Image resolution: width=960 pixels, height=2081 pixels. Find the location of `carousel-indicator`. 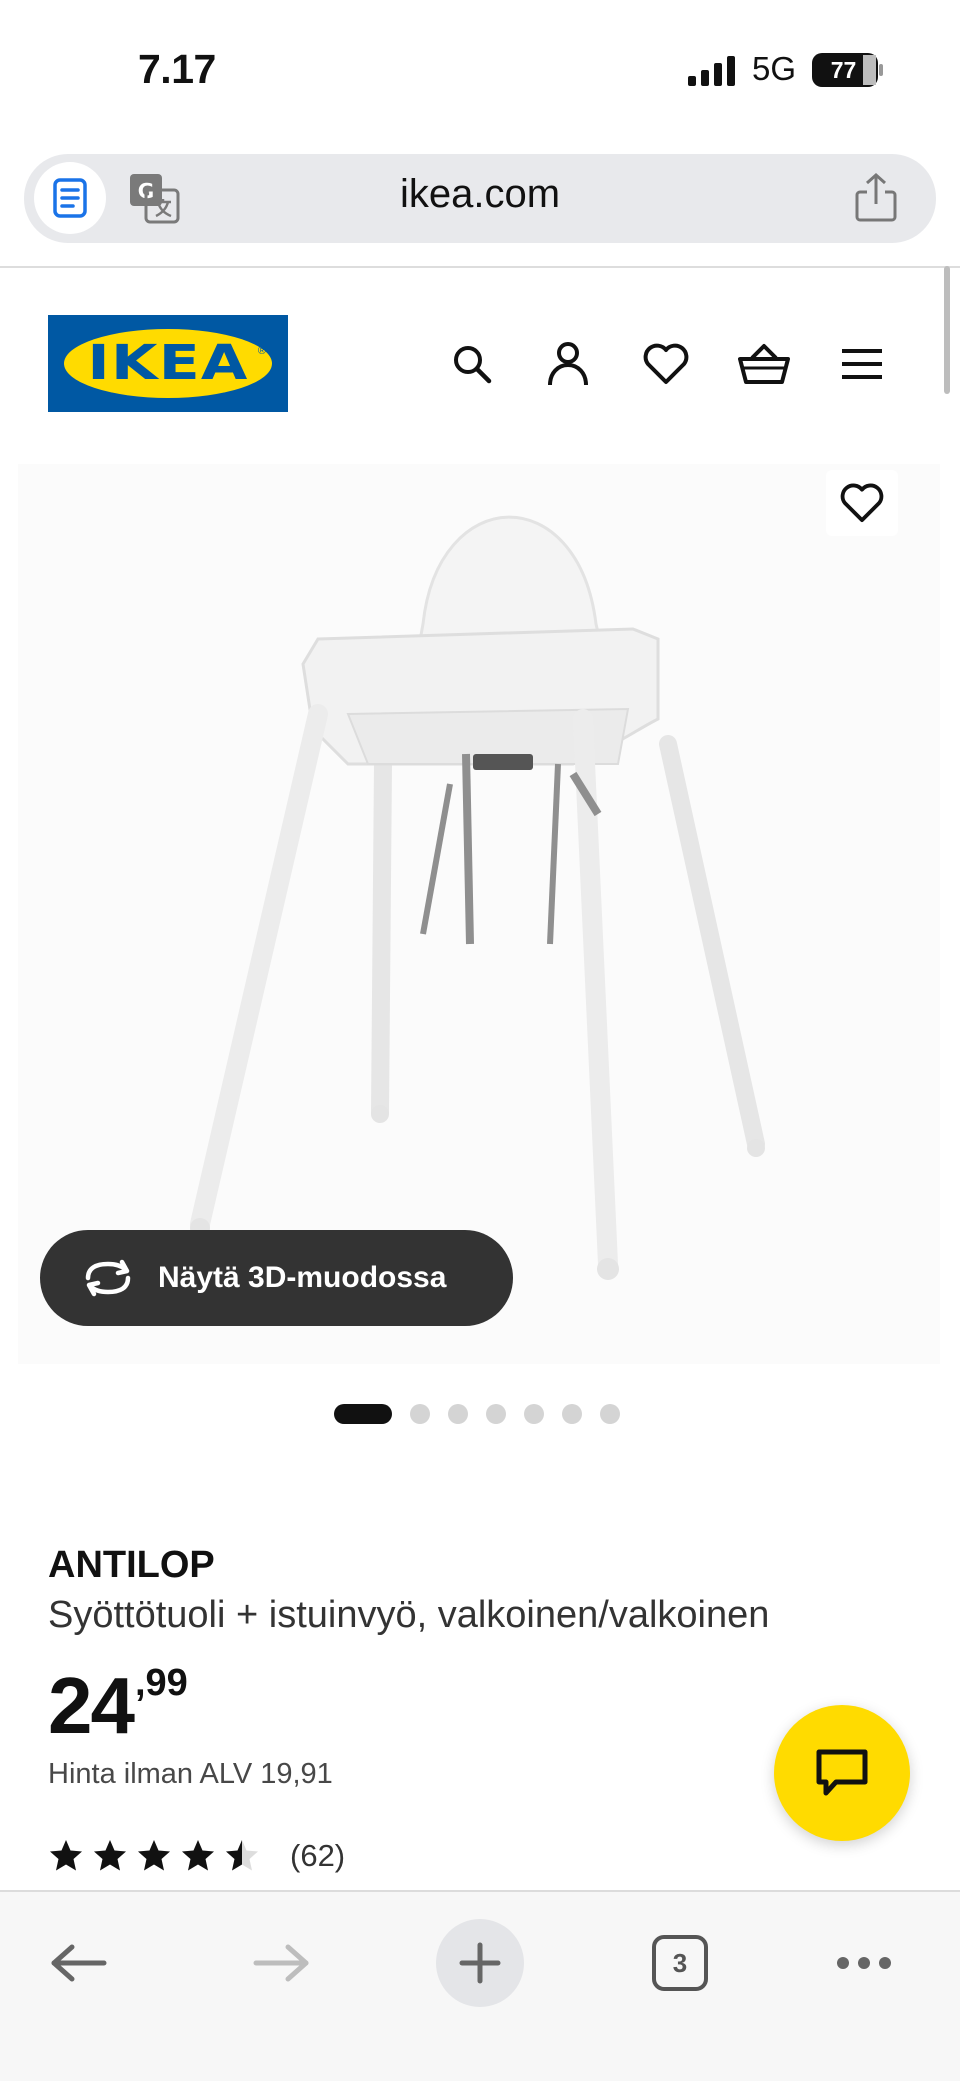

carousel-indicator is located at coordinates (477, 1414).